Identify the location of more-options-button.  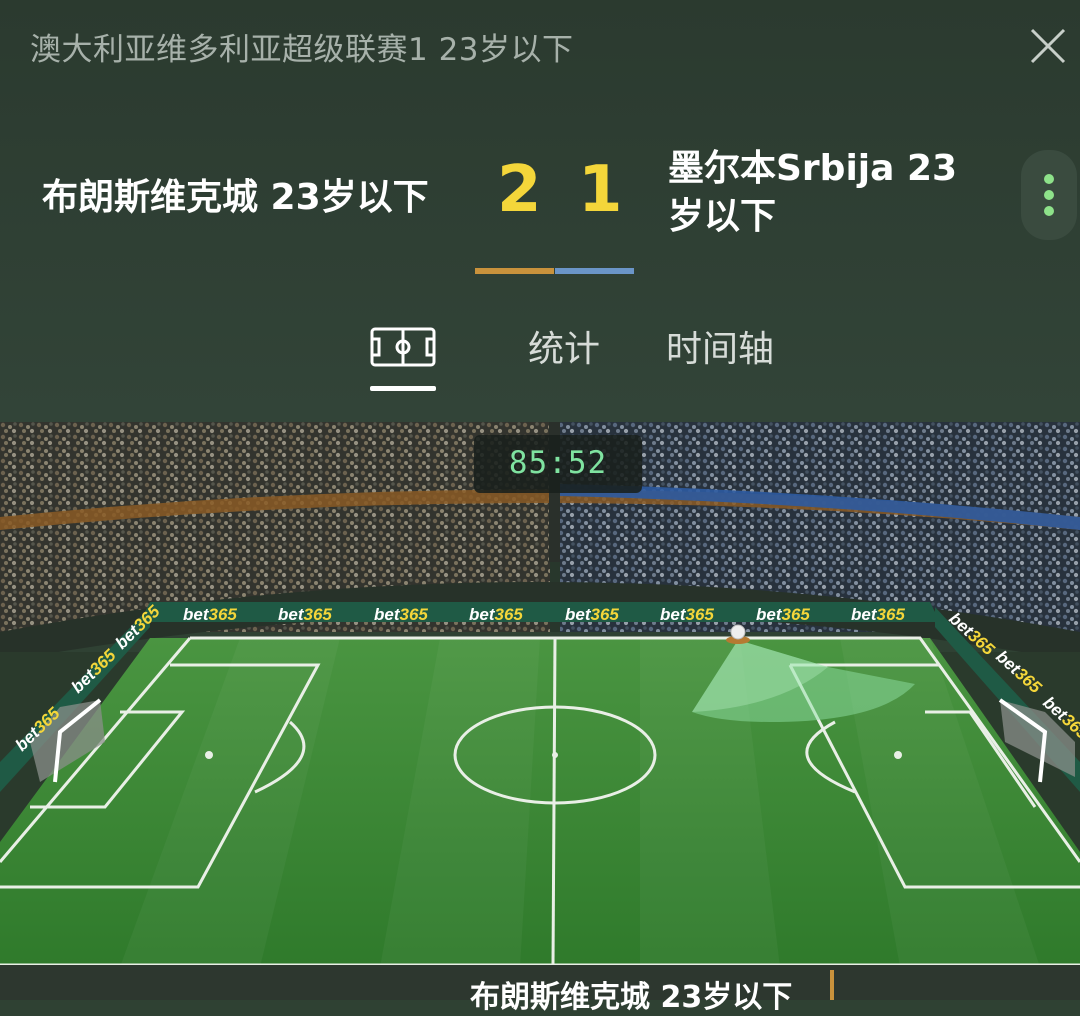
(1049, 195).